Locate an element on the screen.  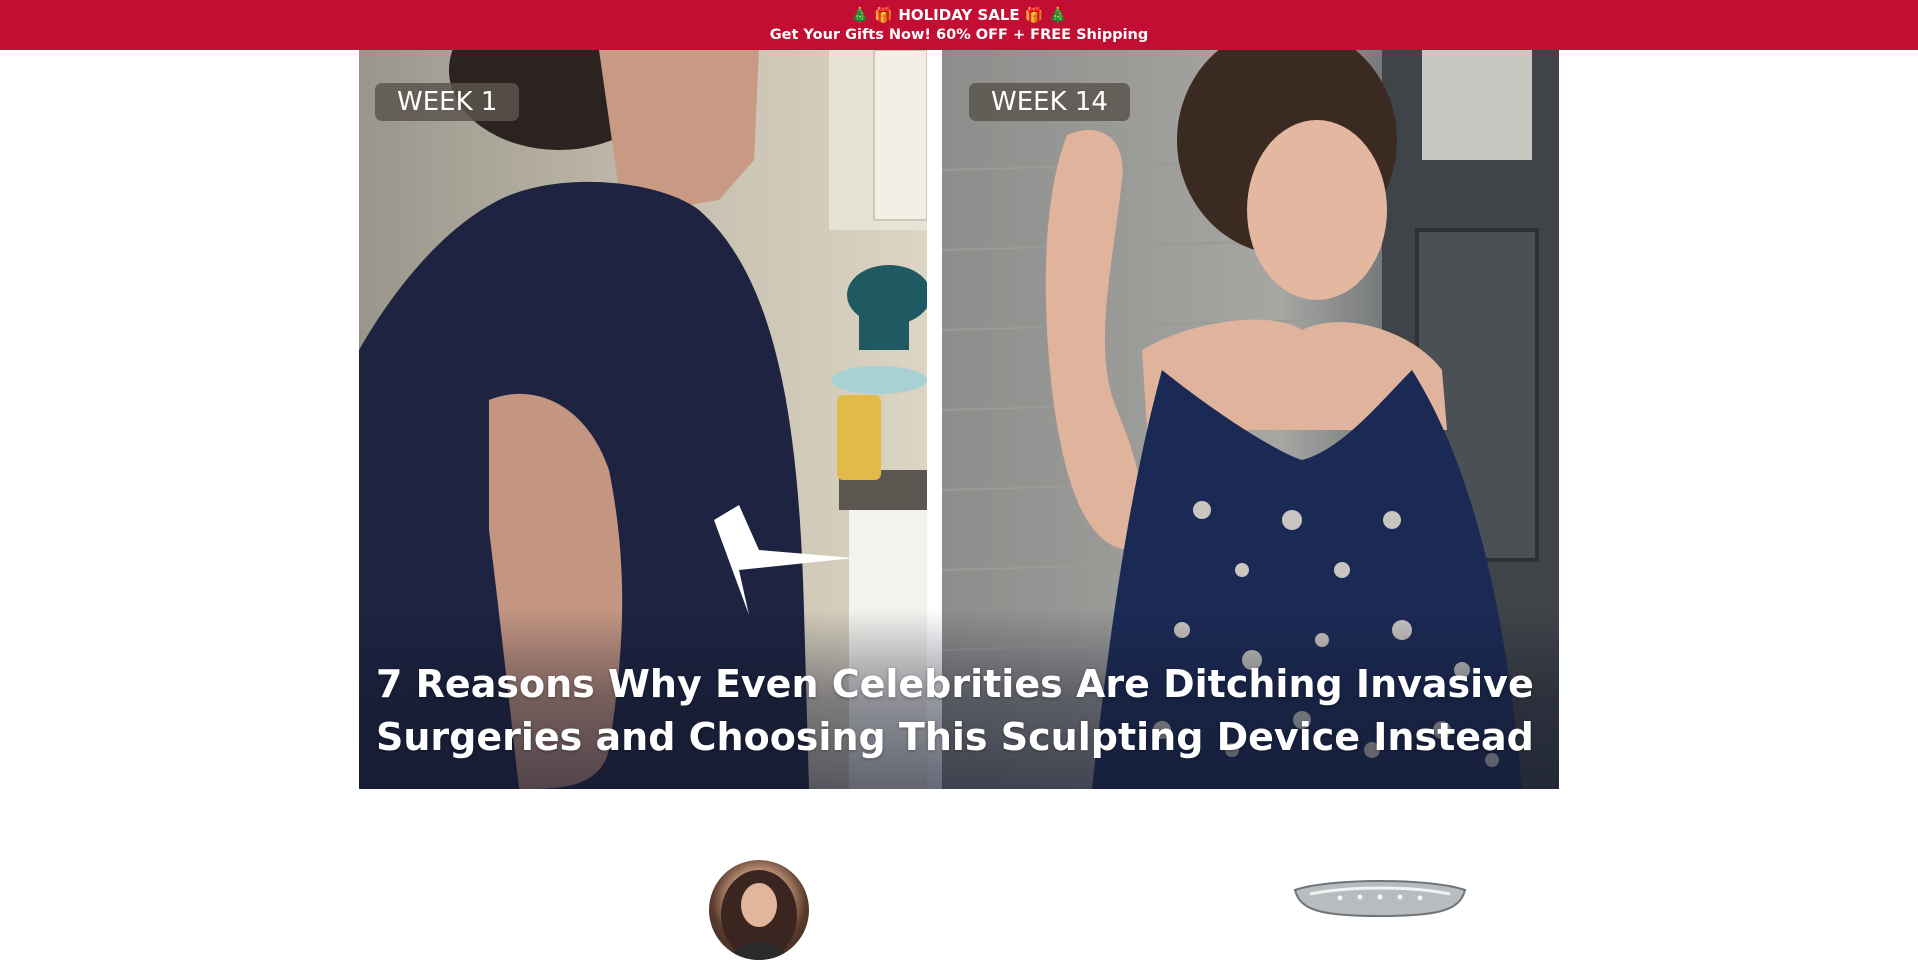
sculpting-device-image is located at coordinates (1380, 898).